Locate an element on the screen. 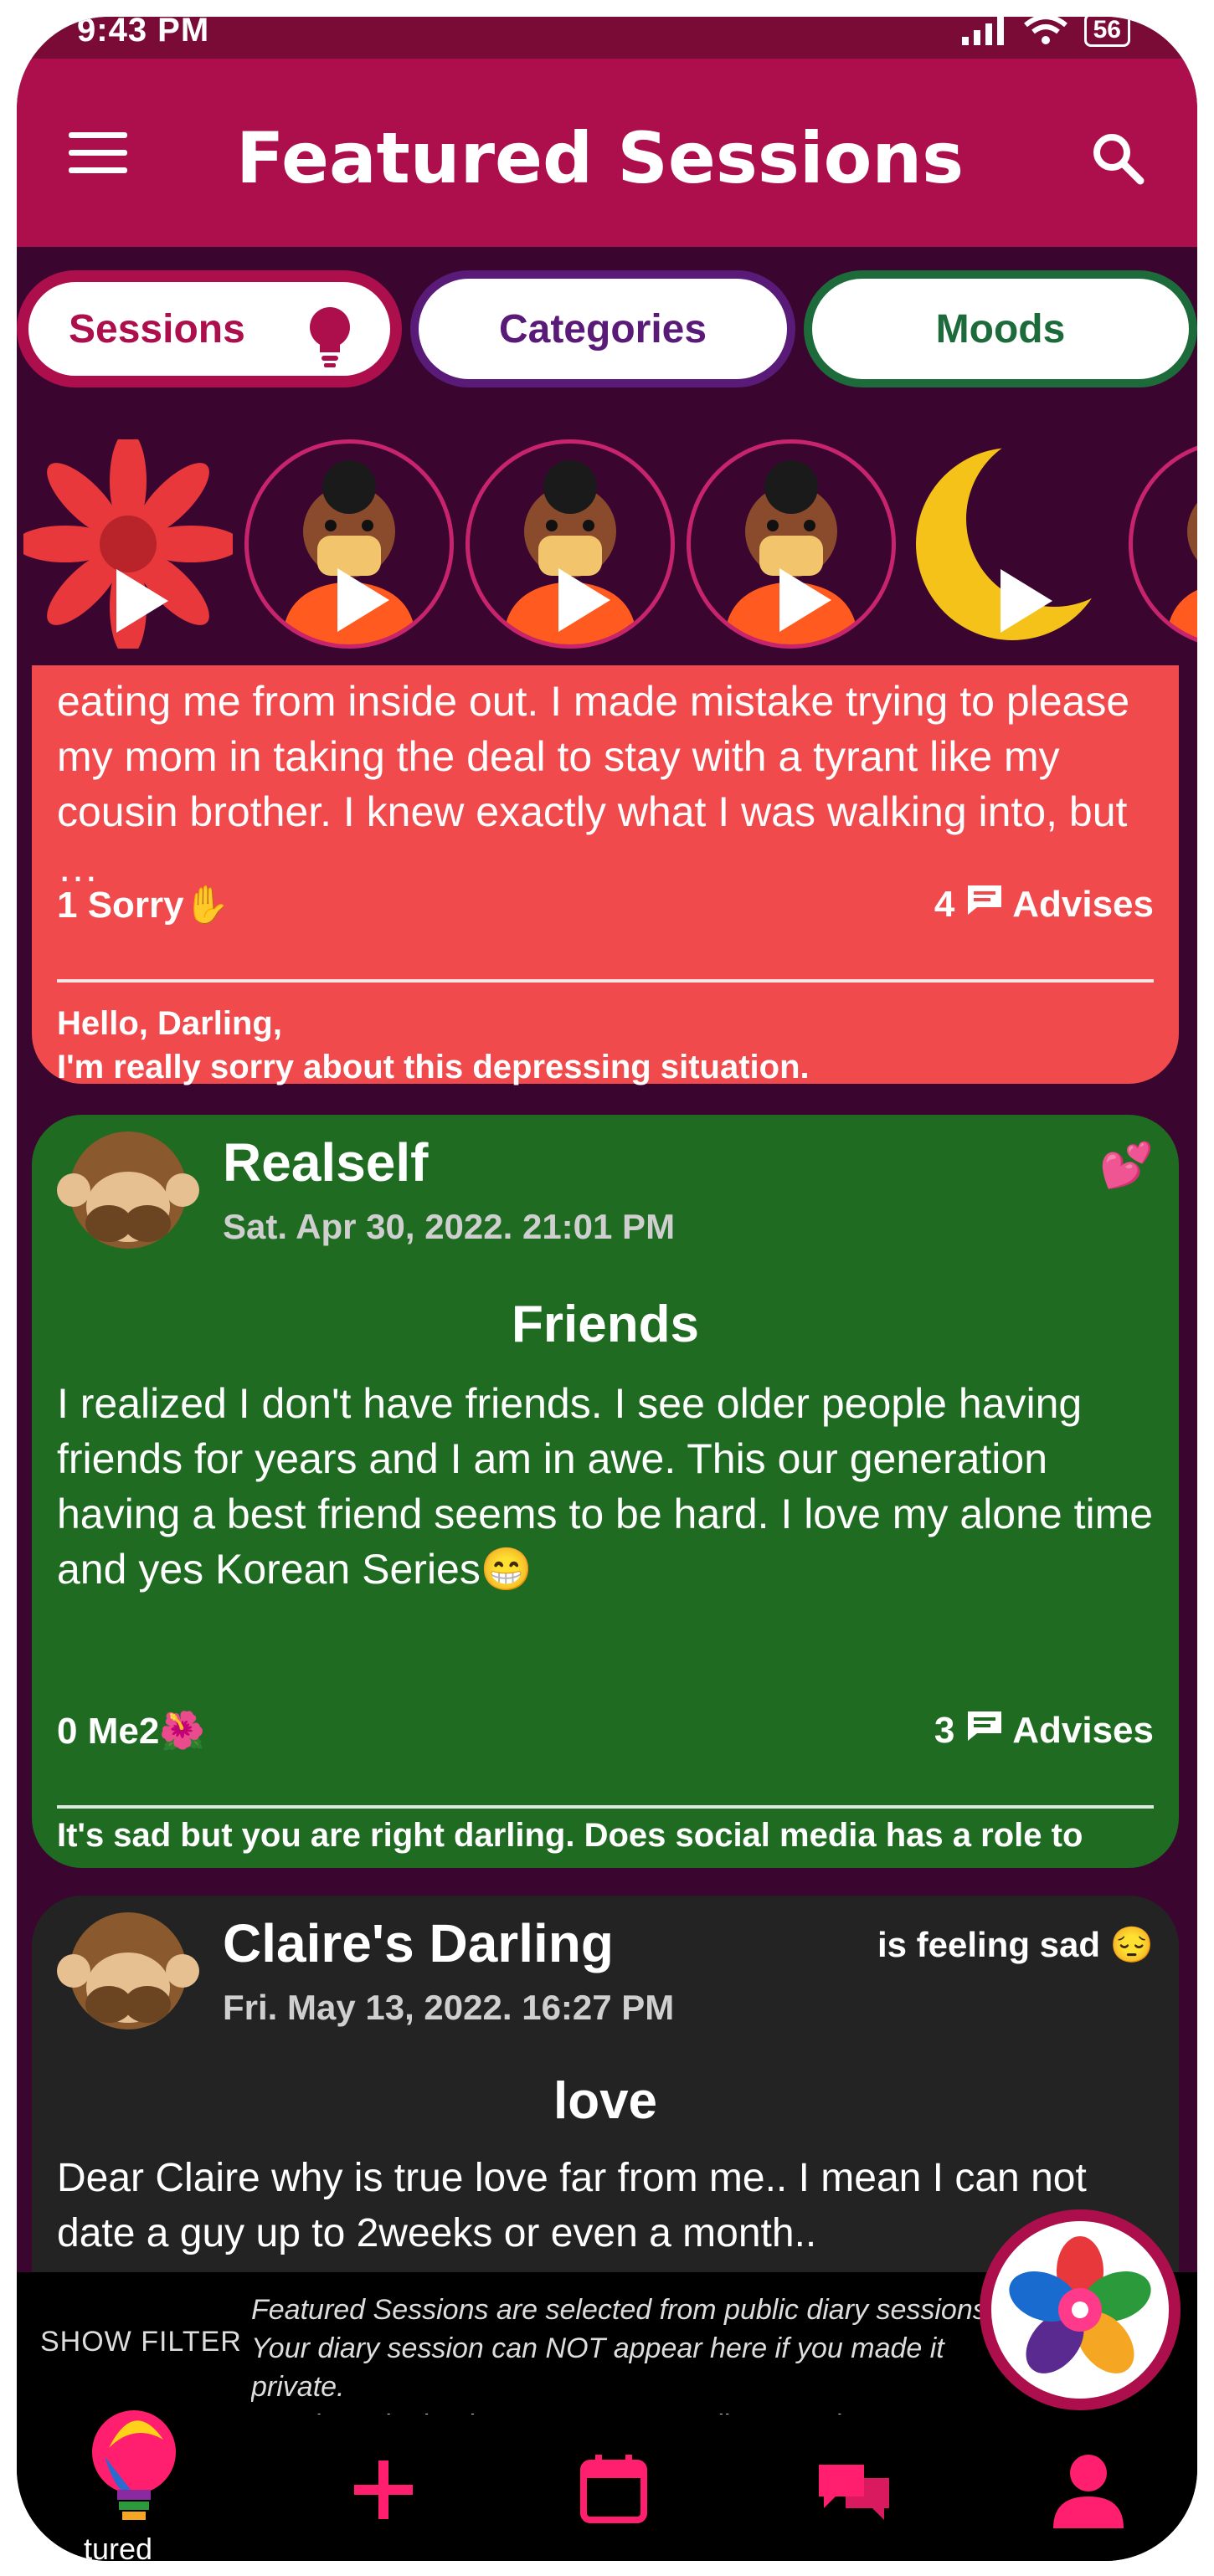 The width and height of the screenshot is (1214, 2576). battery-indicator: 56 is located at coordinates (1106, 32).